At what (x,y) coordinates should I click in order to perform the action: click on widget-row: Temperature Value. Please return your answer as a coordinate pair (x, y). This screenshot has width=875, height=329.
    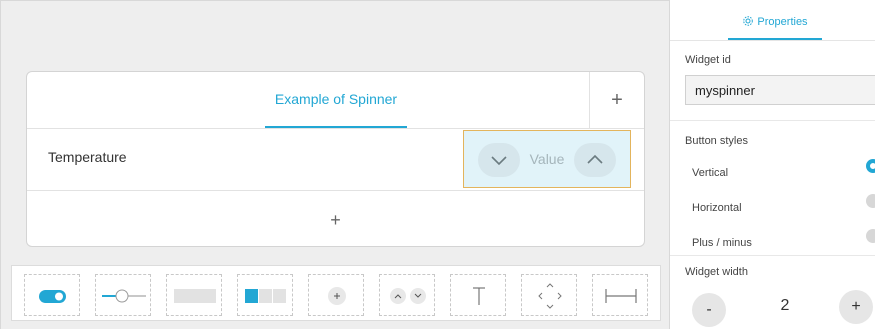
    Looking at the image, I should click on (335, 160).